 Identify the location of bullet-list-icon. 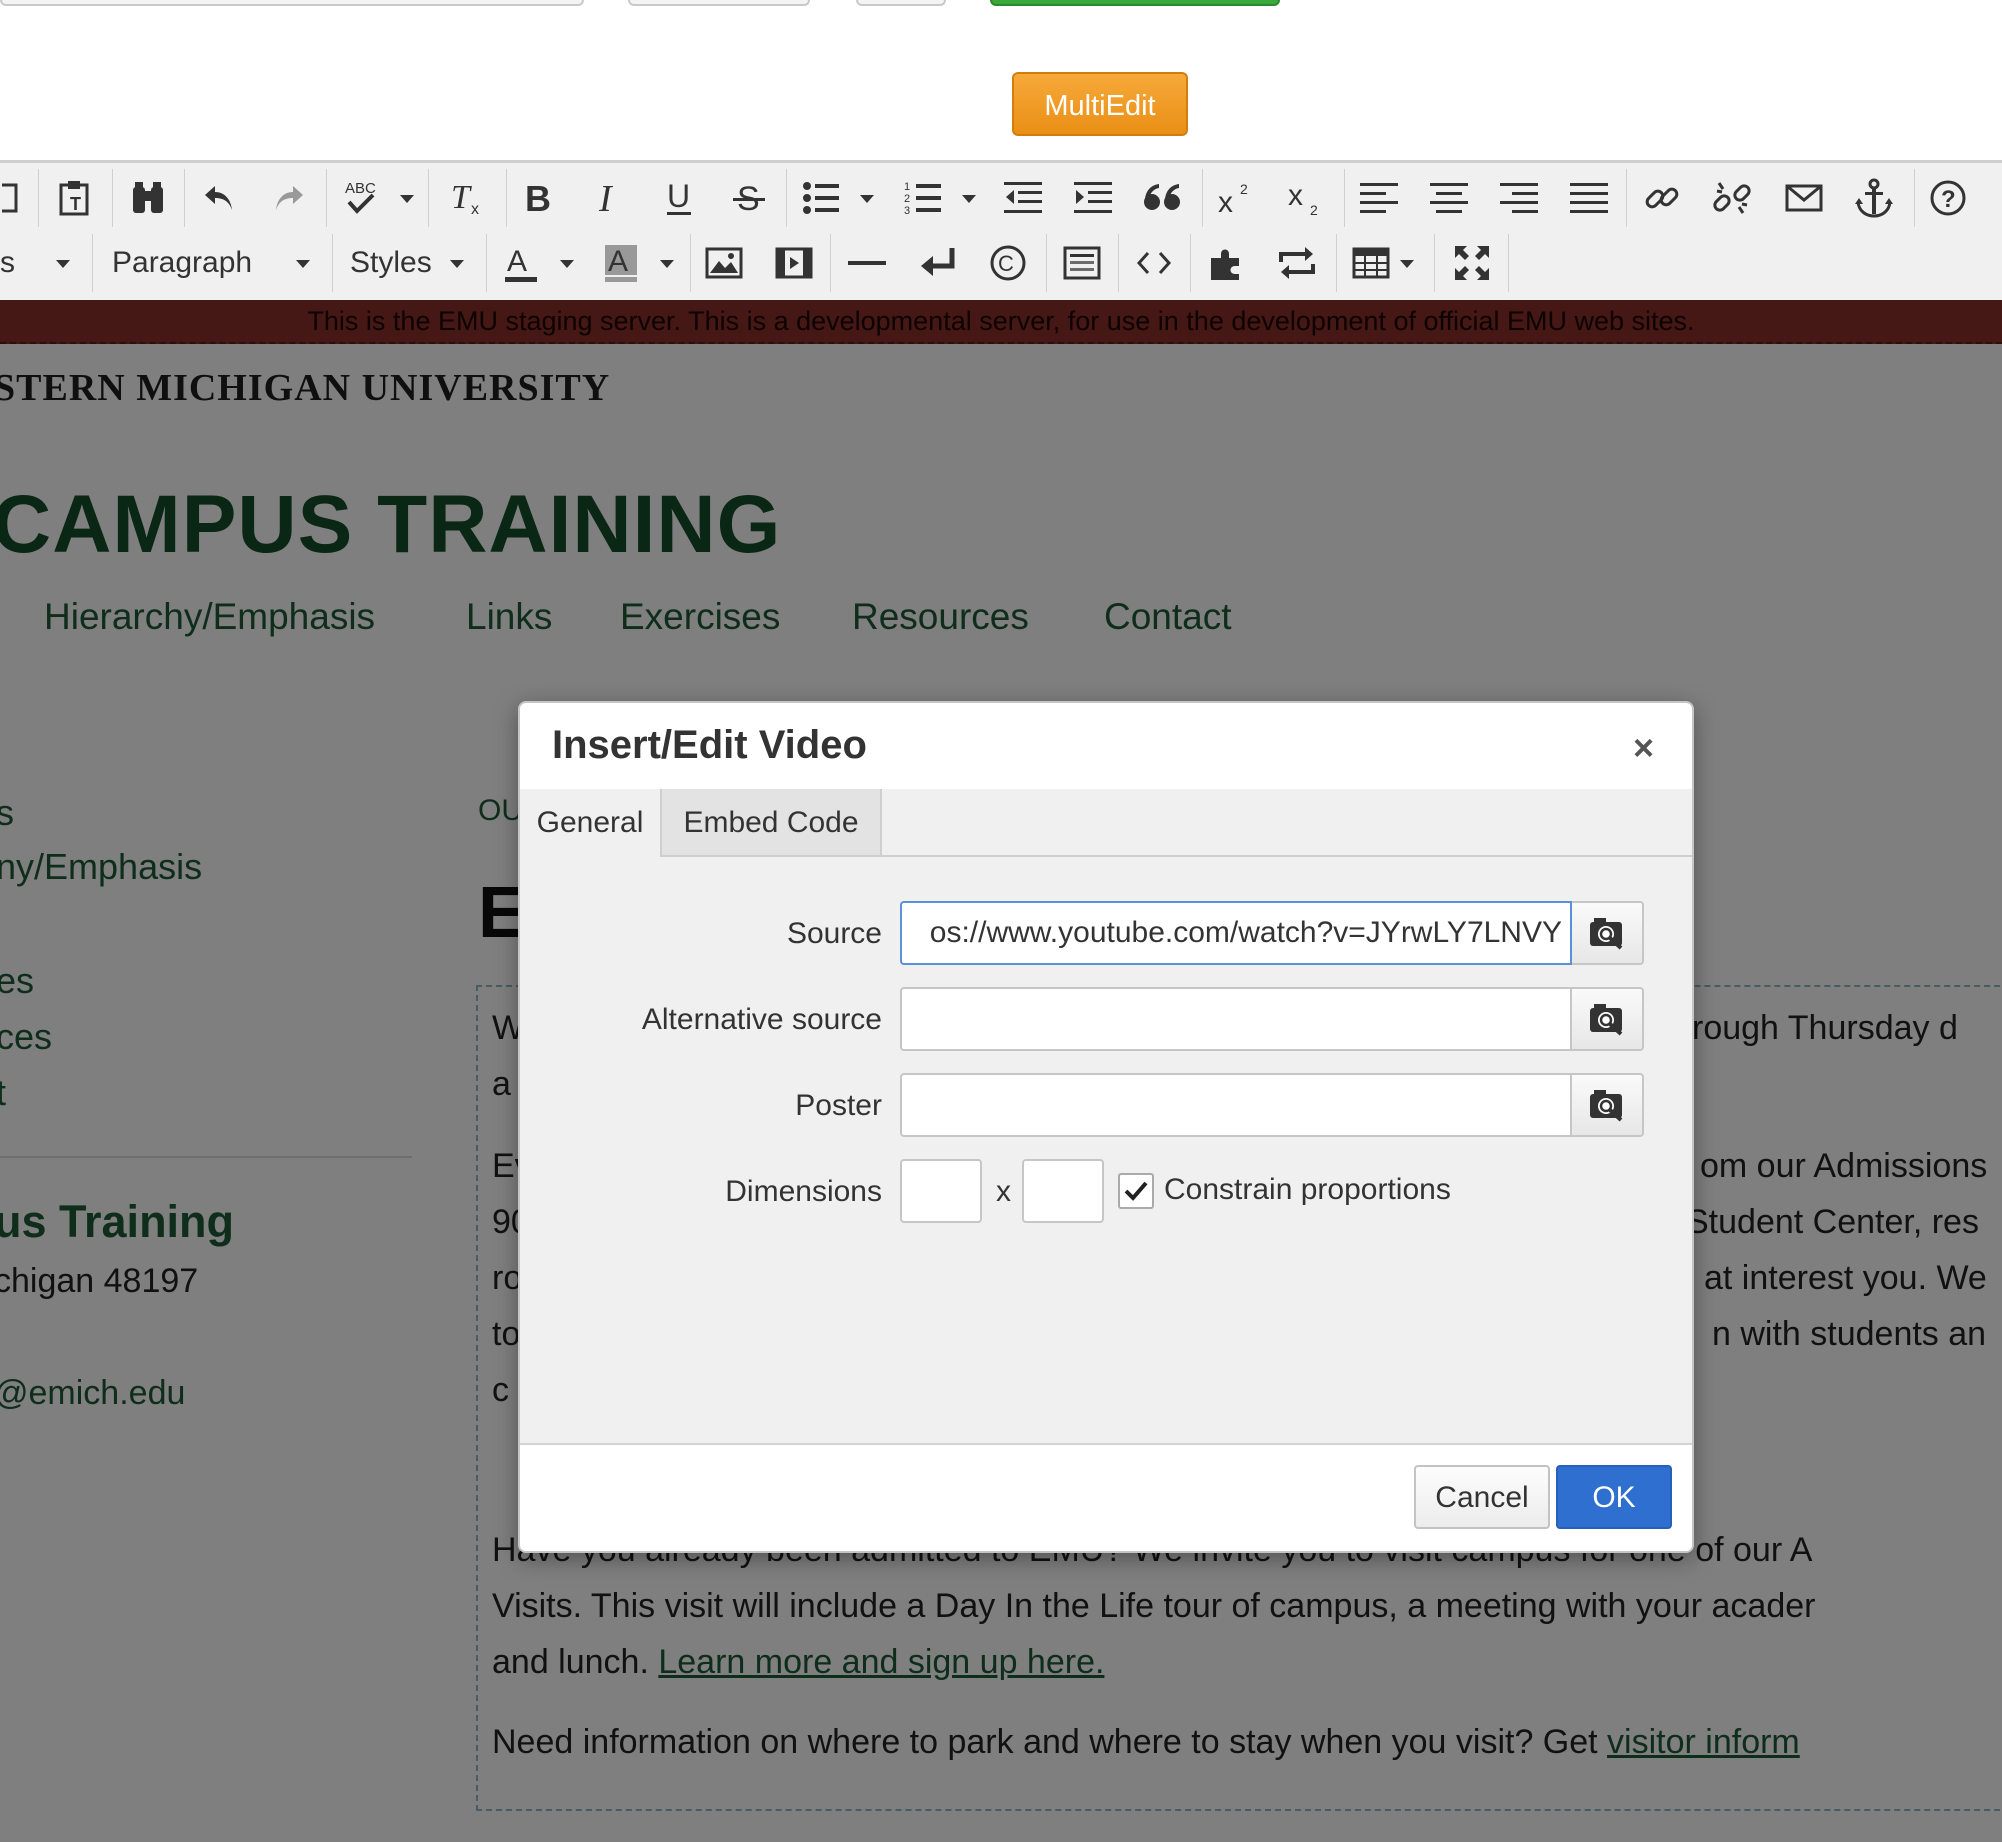
(821, 198).